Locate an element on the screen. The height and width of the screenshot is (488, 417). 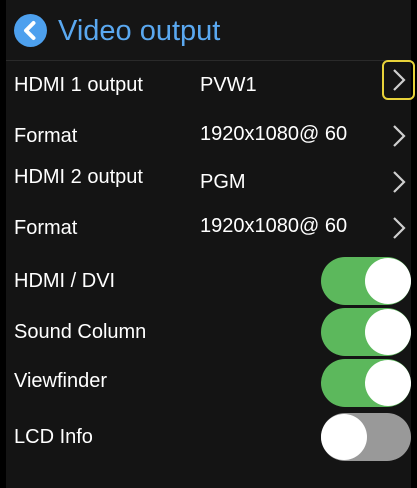
hdmi2-format-row: Format 1920x1080@ 60 is located at coordinates (208, 228).